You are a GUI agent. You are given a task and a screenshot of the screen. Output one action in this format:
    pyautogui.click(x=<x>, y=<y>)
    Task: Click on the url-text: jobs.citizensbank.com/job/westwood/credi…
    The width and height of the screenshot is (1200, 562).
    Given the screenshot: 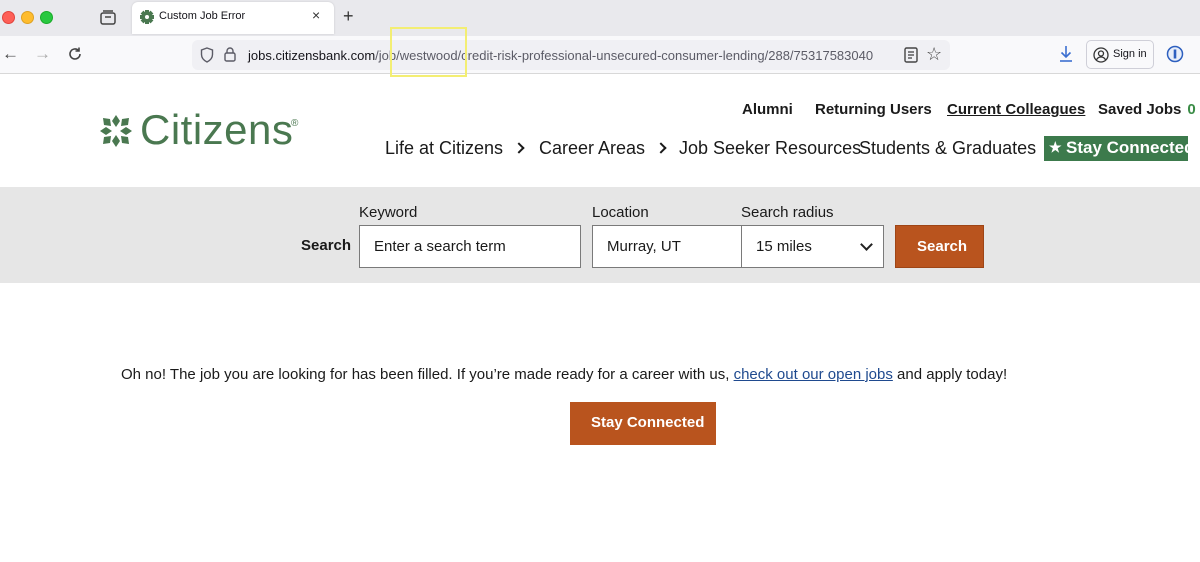 What is the action you would take?
    pyautogui.click(x=560, y=55)
    